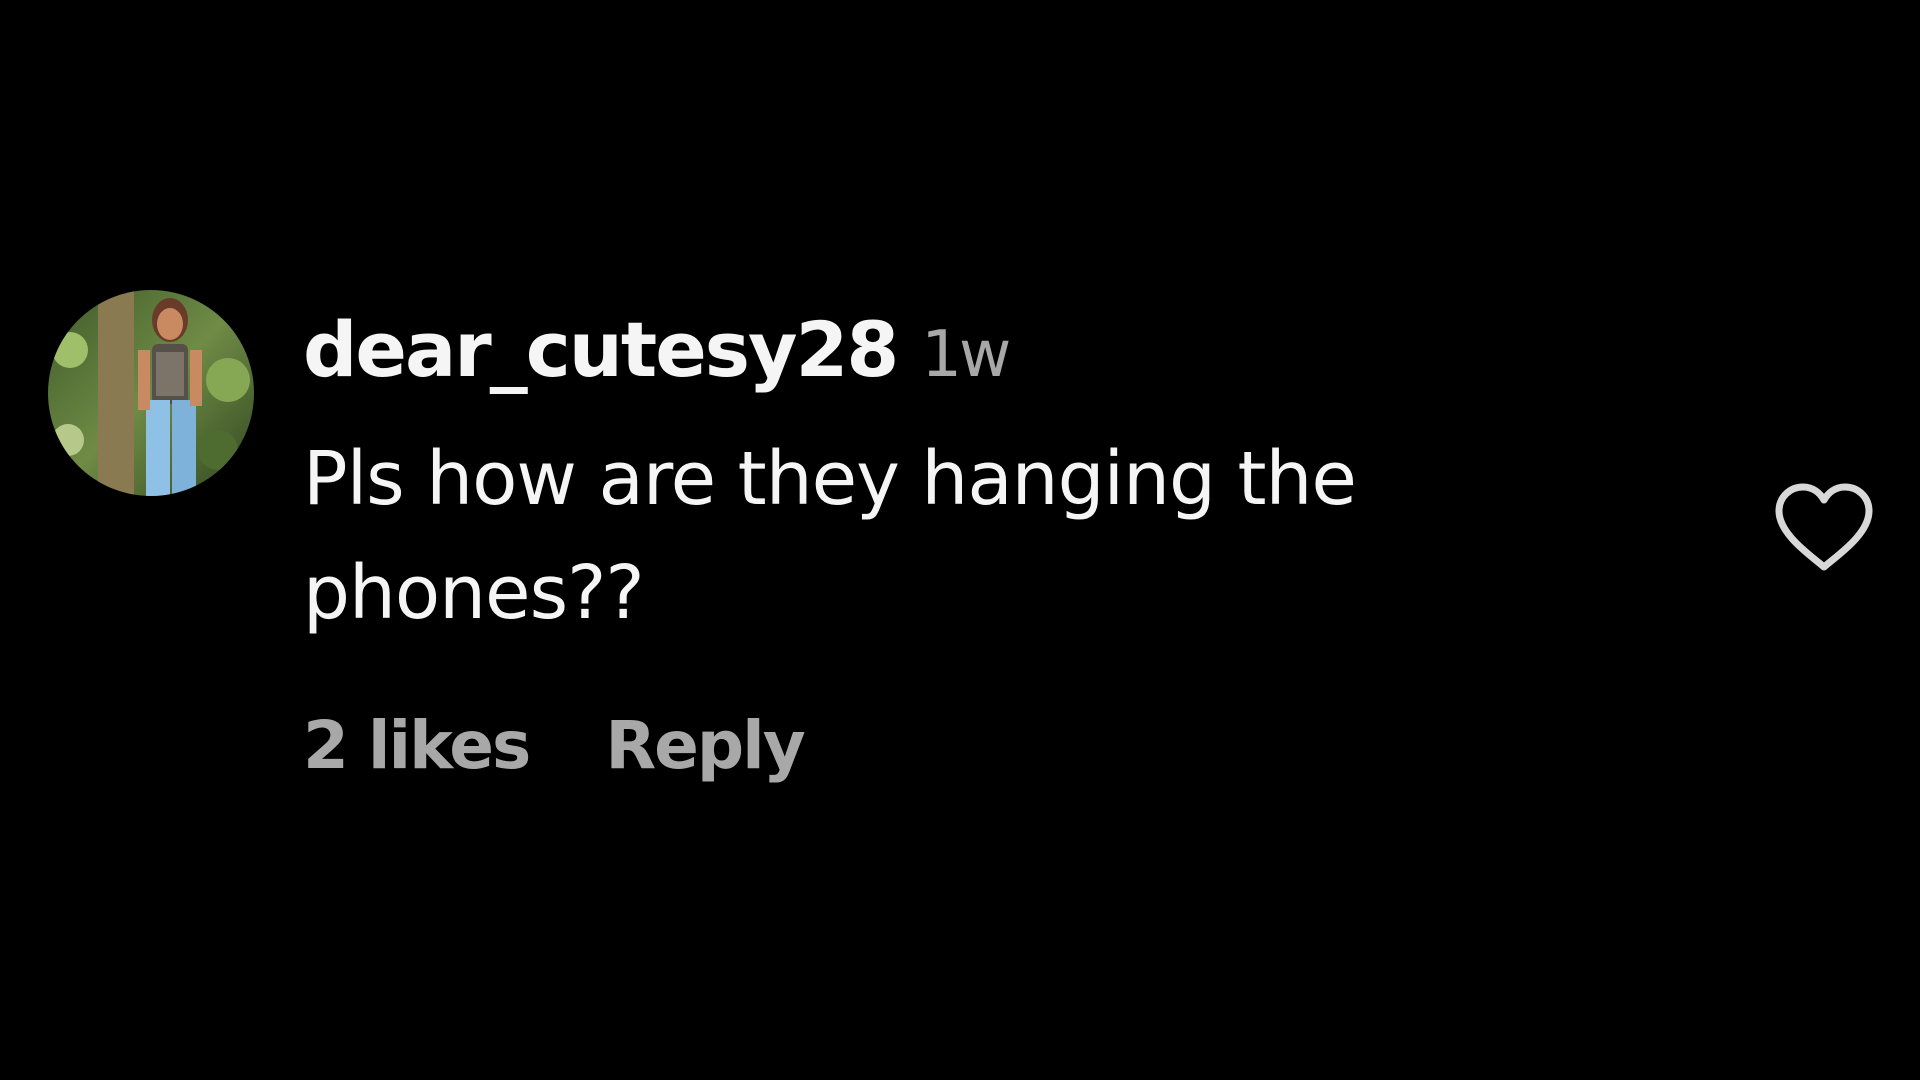 Image resolution: width=1920 pixels, height=1080 pixels. I want to click on like-button, so click(1824, 528).